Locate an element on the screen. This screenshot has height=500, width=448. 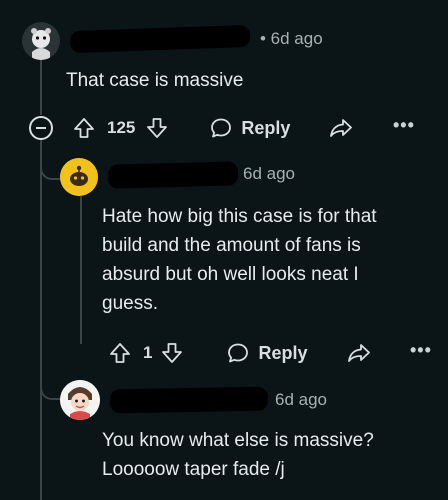
minus-circle-icon is located at coordinates (41, 128).